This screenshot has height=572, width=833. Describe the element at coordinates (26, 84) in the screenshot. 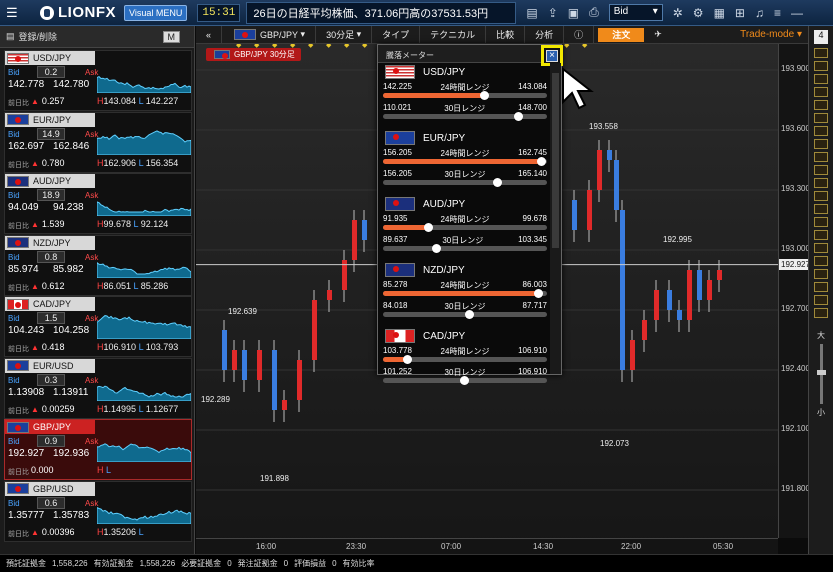

I see `bid-button: 142.778` at that location.